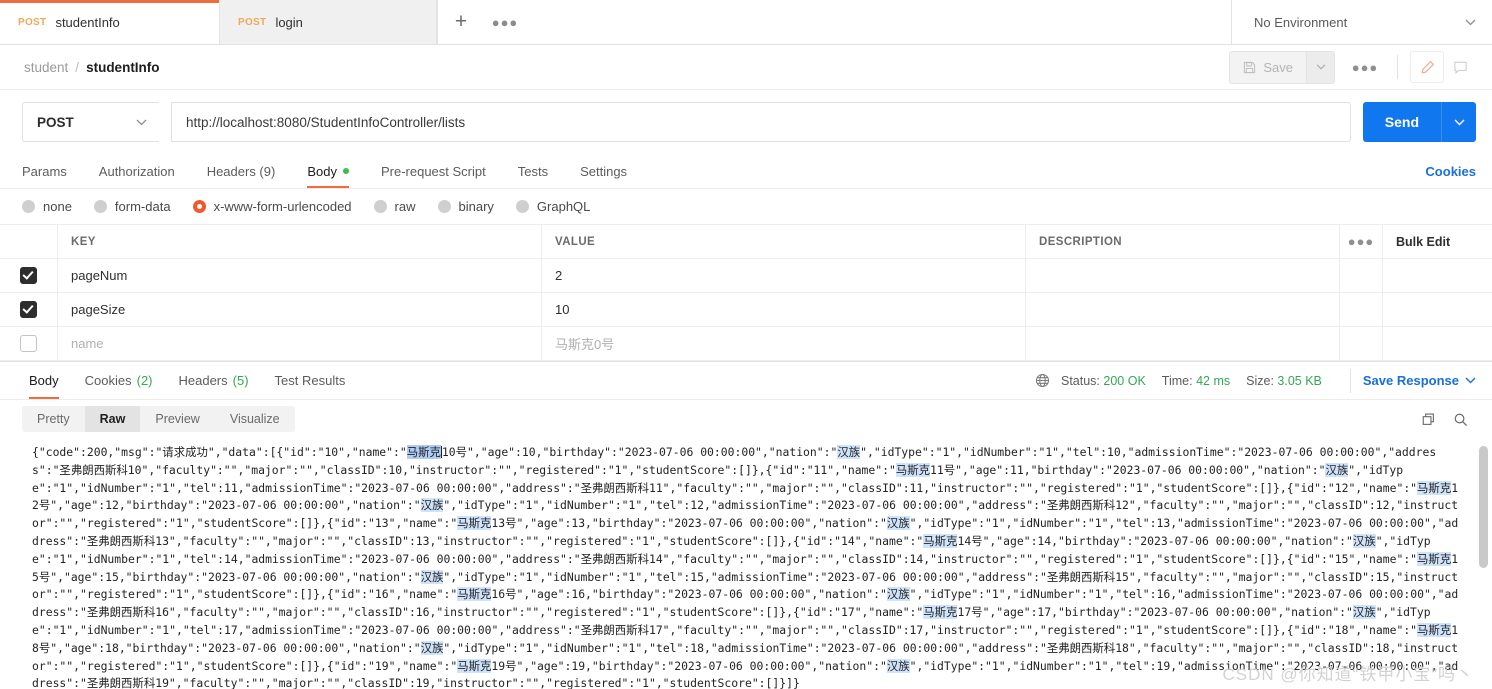 The image size is (1492, 689). I want to click on body-type-none: none, so click(47, 206).